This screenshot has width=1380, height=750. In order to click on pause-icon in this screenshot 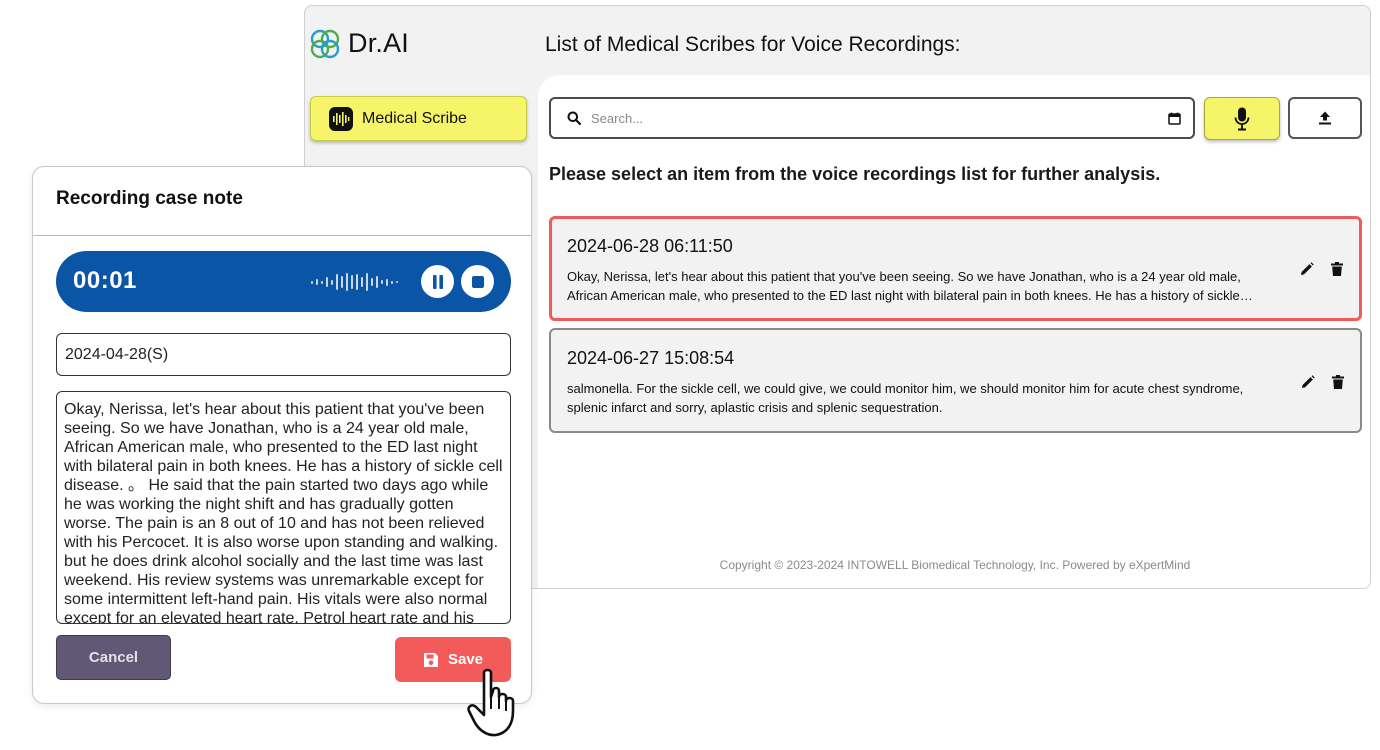, I will do `click(437, 281)`.